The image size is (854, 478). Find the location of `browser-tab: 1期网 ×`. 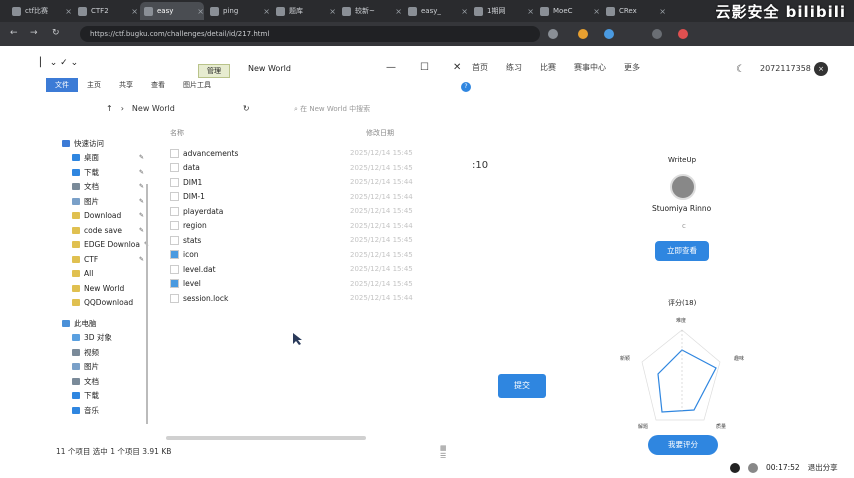

browser-tab: 1期网 × is located at coordinates (502, 11).